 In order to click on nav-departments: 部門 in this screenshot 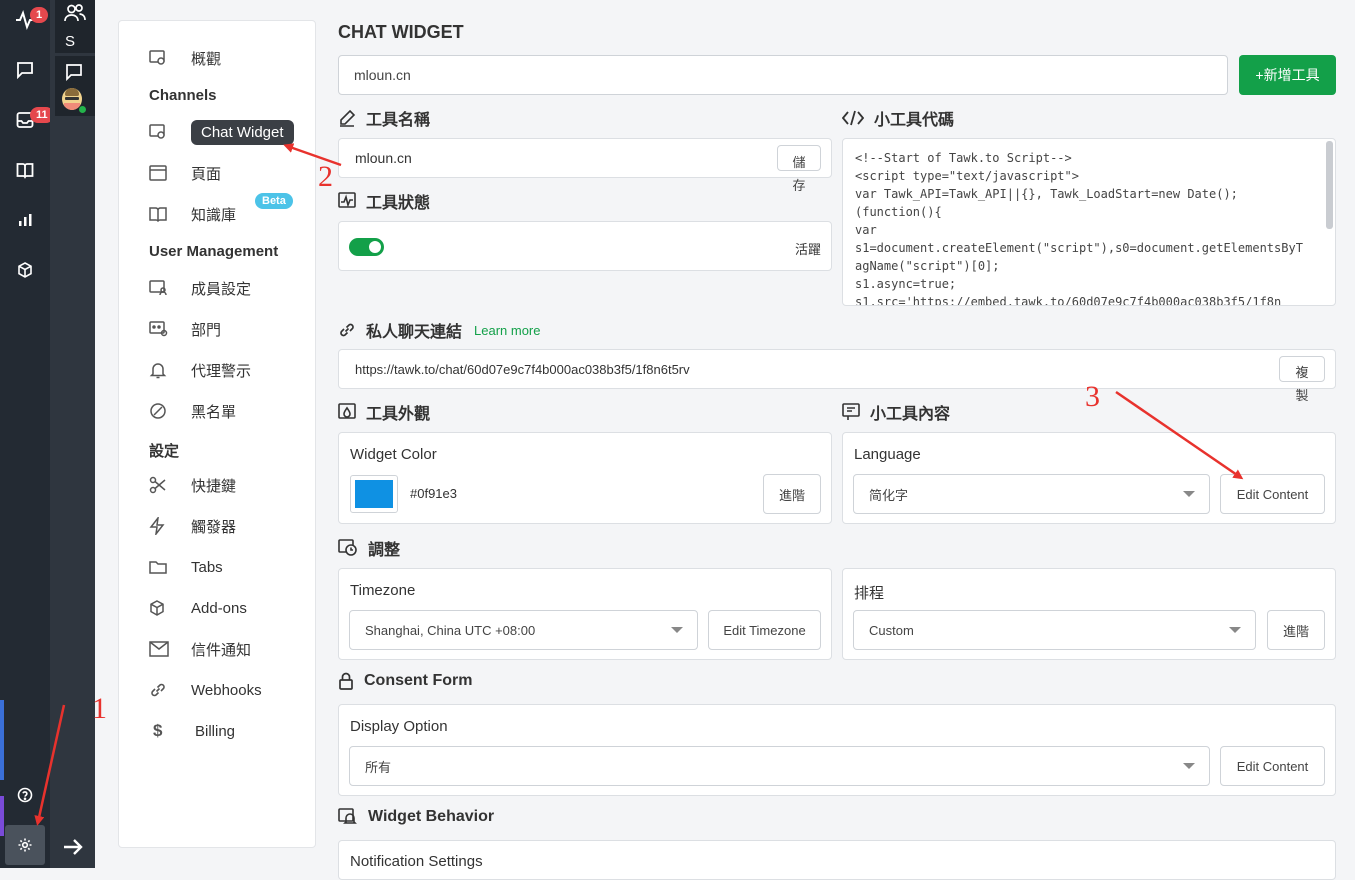, I will do `click(185, 329)`.